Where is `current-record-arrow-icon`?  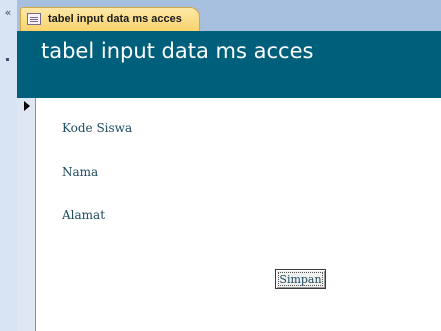 current-record-arrow-icon is located at coordinates (27, 106).